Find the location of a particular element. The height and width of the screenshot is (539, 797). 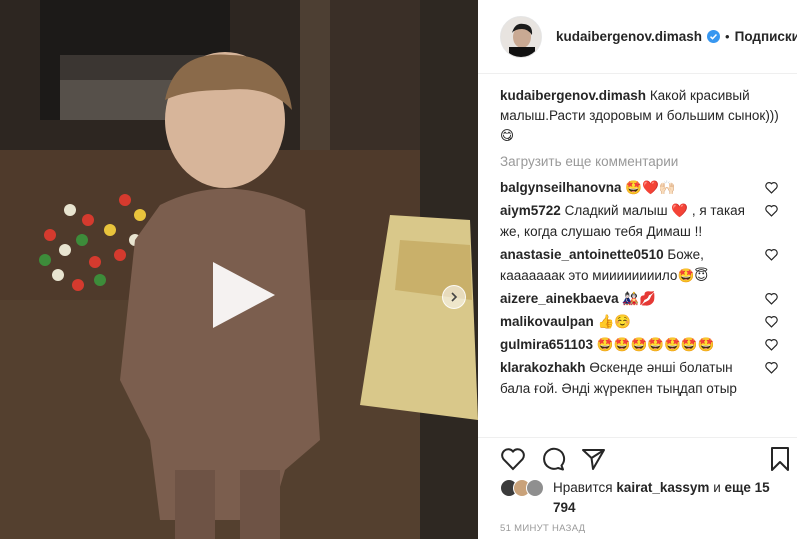

author-username: kudaibergenov.dimash is located at coordinates (629, 36).